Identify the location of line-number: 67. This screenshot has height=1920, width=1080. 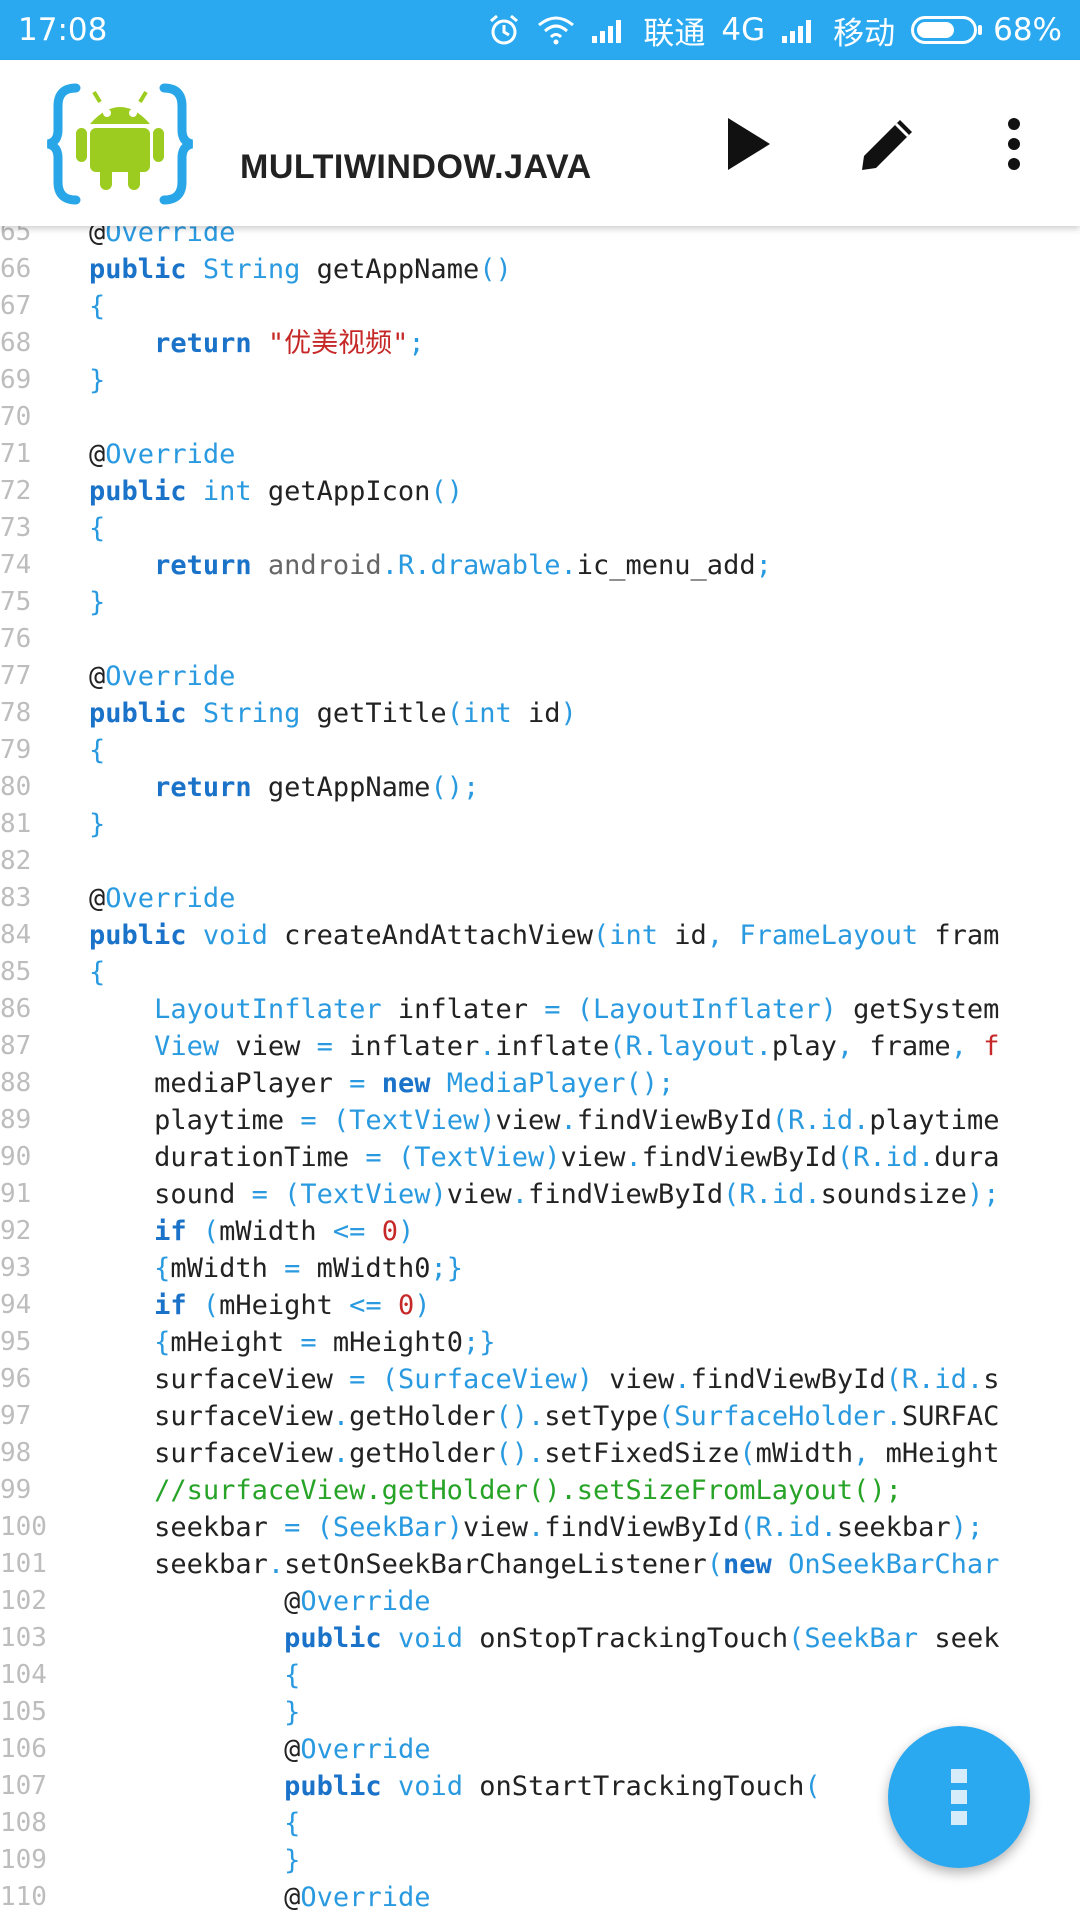
(16, 306).